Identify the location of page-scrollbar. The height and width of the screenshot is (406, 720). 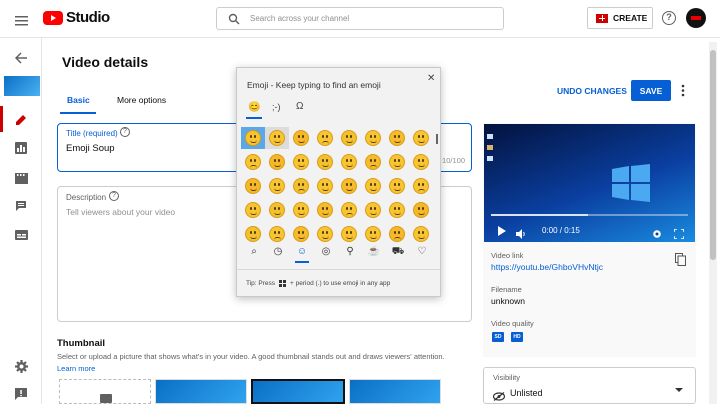
(713, 223).